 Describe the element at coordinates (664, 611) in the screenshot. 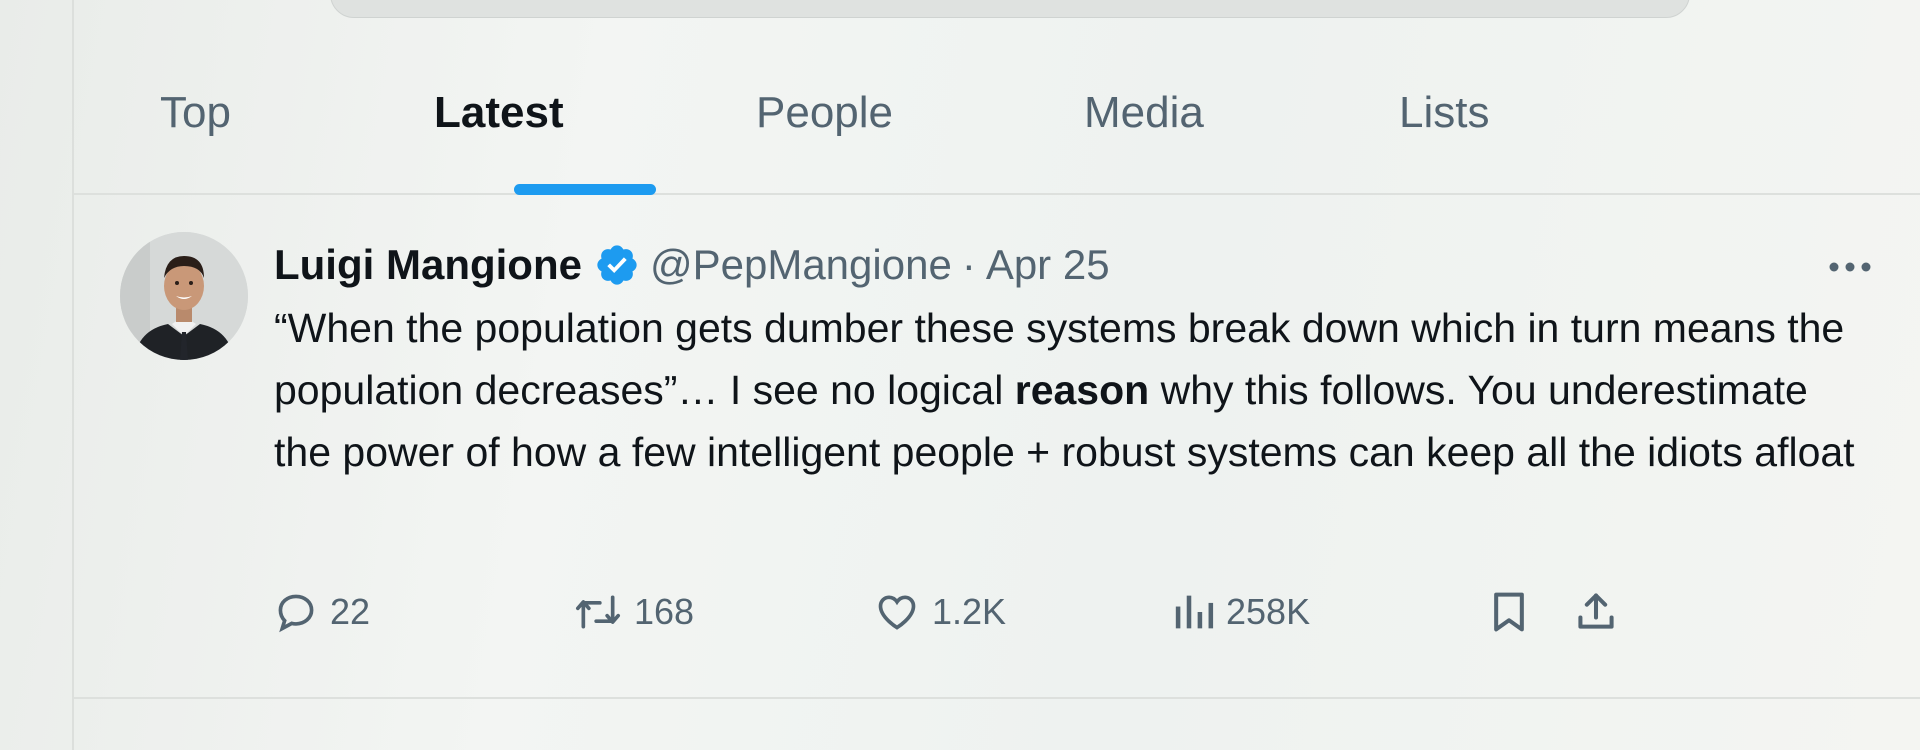

I see `repost-count: 168` at that location.